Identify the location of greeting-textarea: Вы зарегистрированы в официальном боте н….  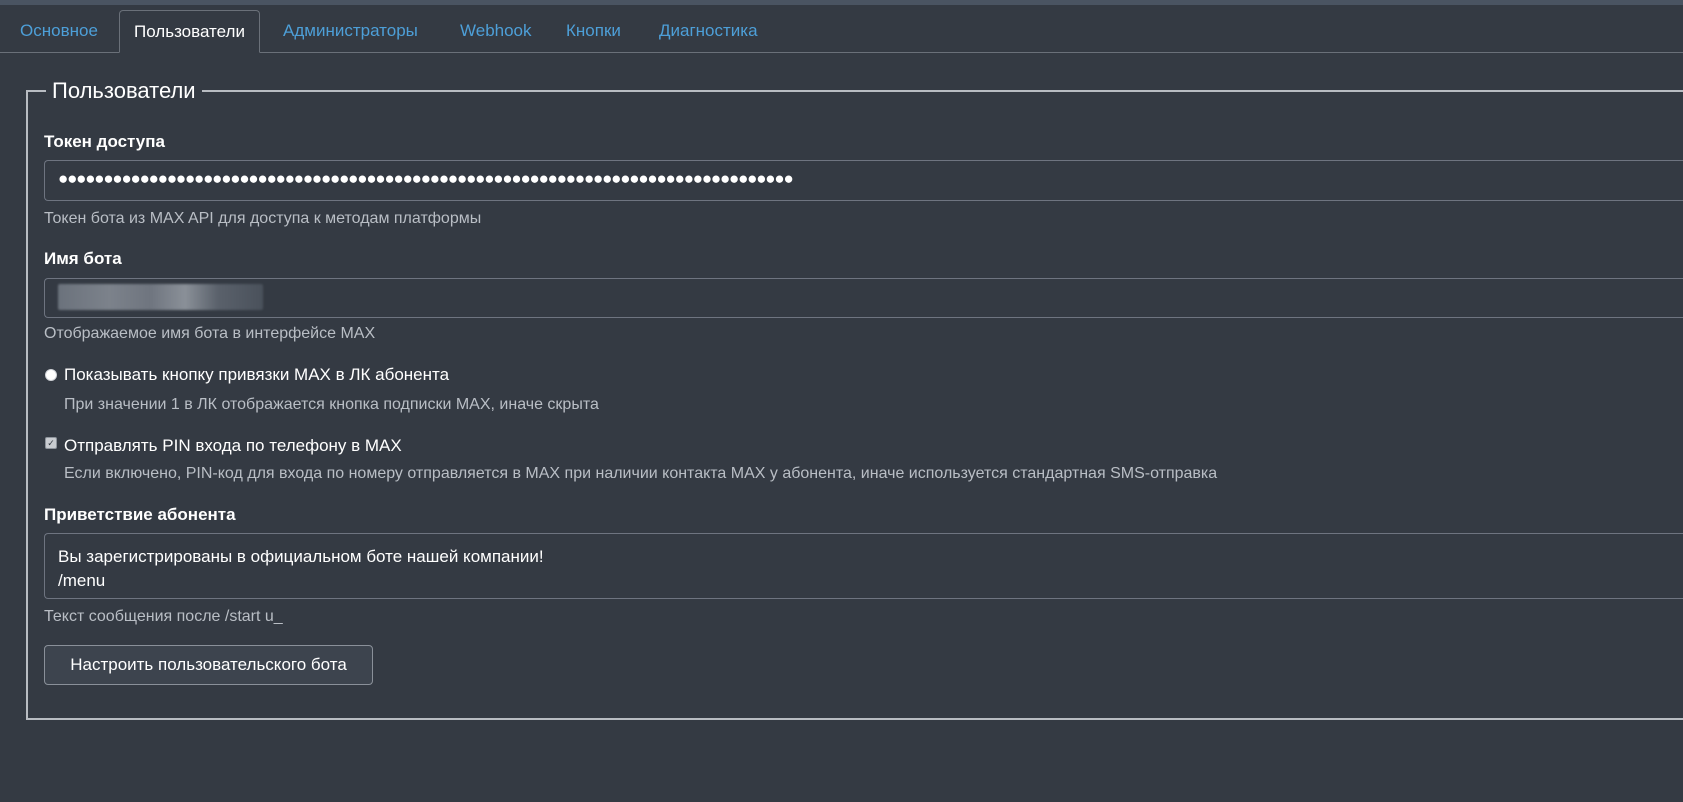
(863, 566).